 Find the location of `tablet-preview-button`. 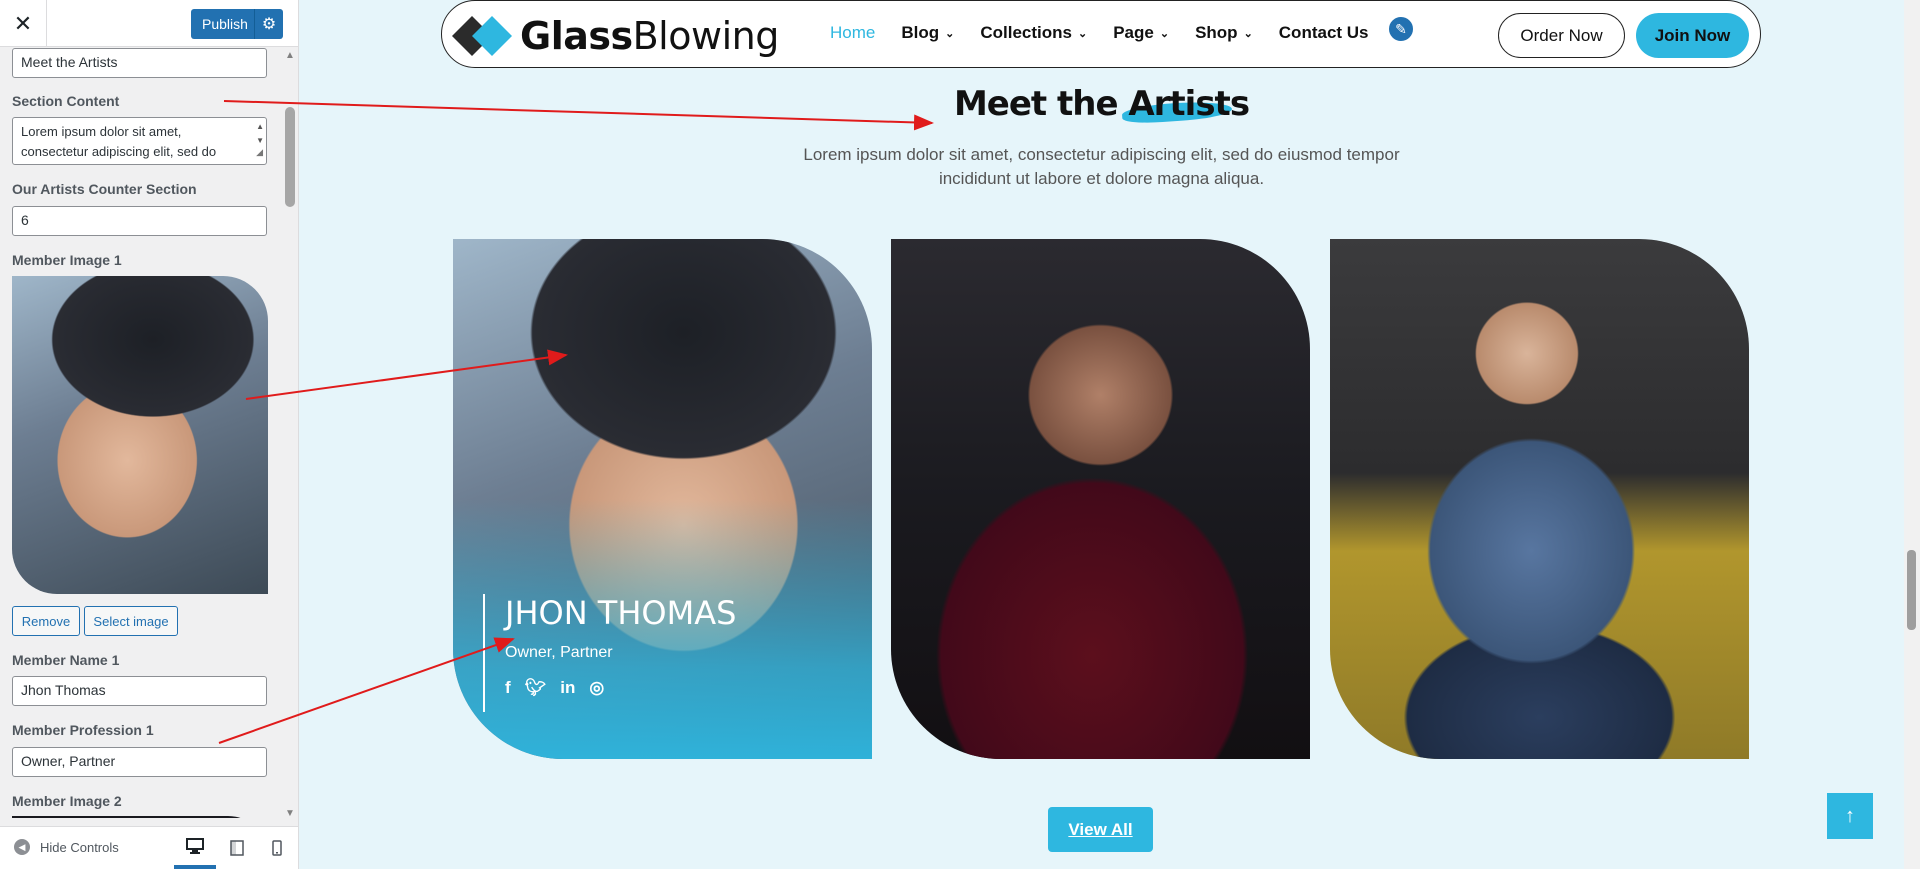

tablet-preview-button is located at coordinates (237, 848).